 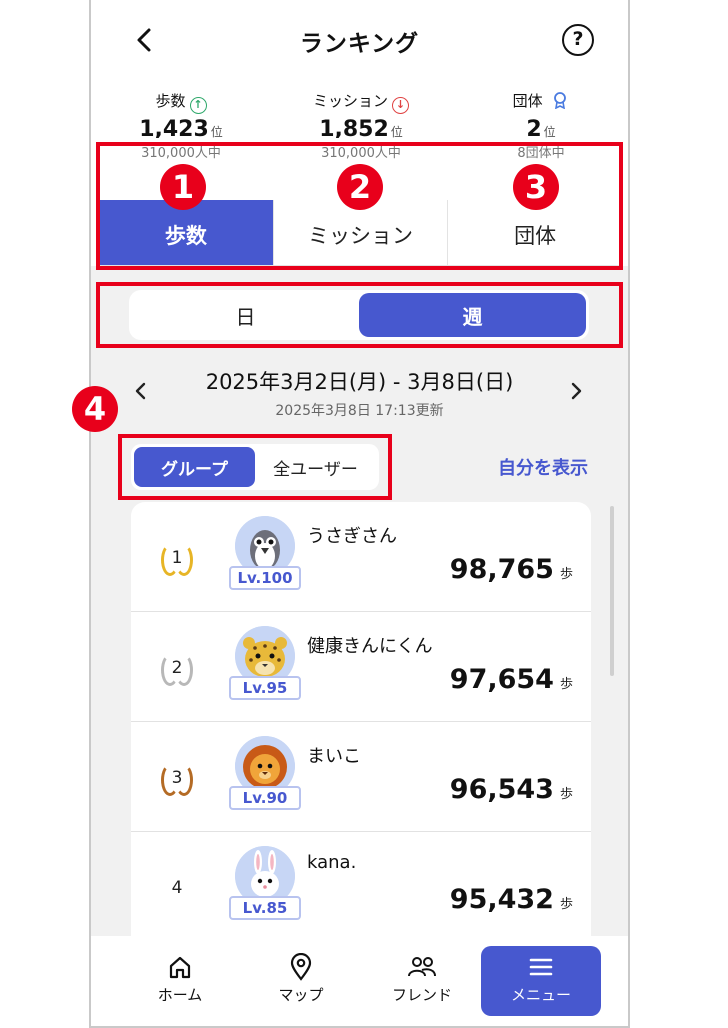 What do you see at coordinates (501, 899) in the screenshot?
I see `step-count: 95,432` at bounding box center [501, 899].